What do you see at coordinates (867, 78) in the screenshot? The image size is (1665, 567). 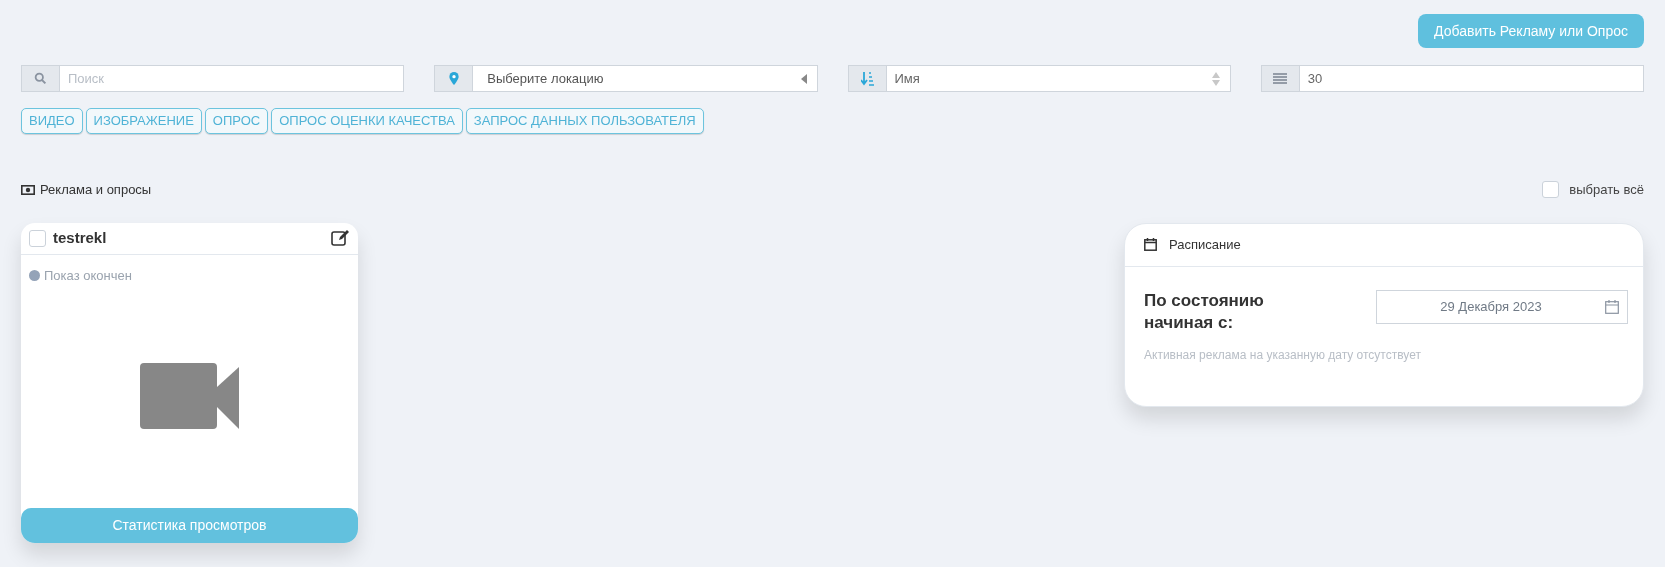 I see `sort-icon` at bounding box center [867, 78].